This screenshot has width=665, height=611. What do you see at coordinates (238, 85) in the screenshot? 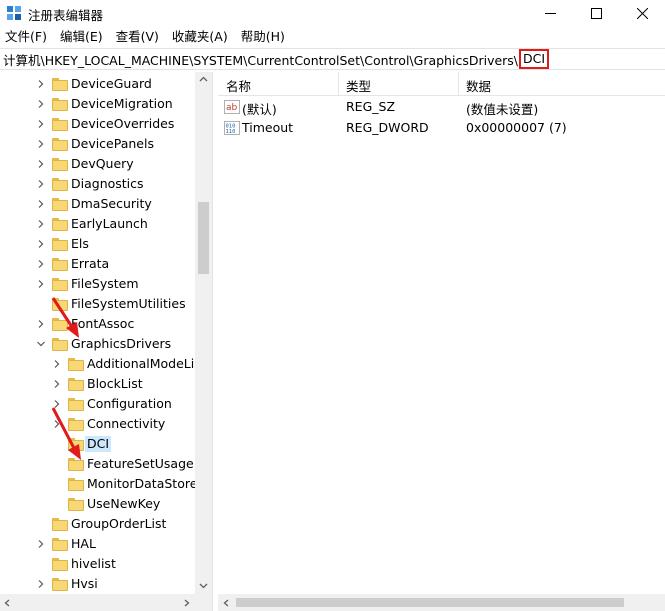
I see `column-header-name: 名称` at bounding box center [238, 85].